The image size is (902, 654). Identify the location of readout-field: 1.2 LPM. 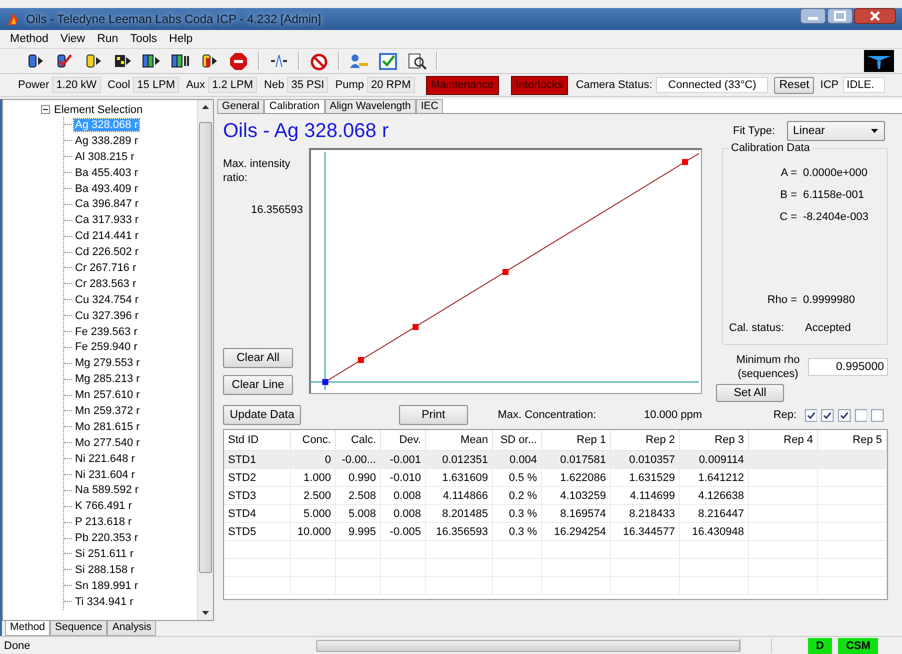
(233, 85).